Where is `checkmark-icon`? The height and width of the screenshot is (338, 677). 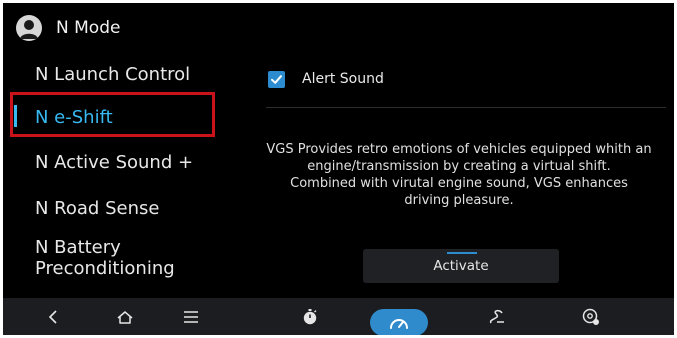 checkmark-icon is located at coordinates (276, 79).